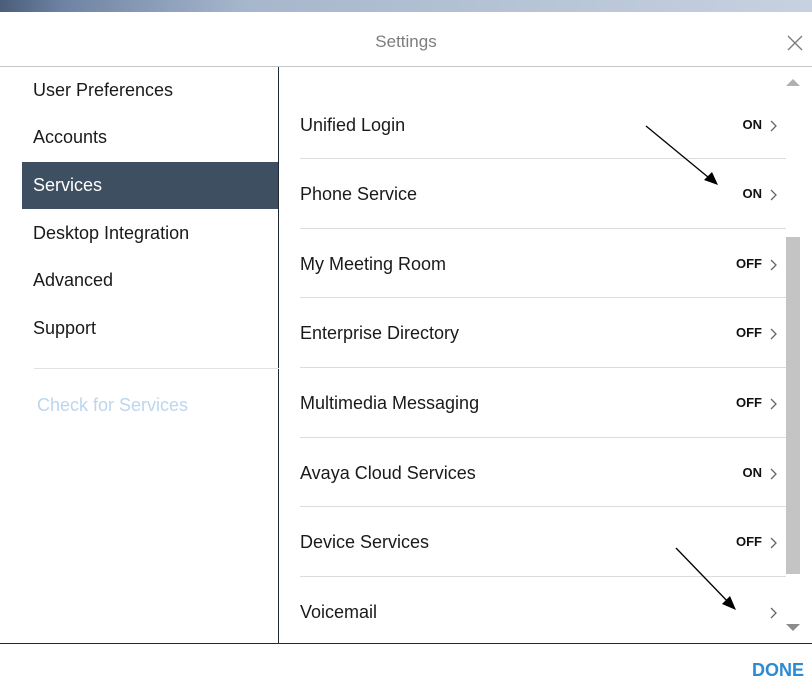 The height and width of the screenshot is (694, 812). I want to click on service-row-avaya-cloud-services: Avaya Cloud Services ON, so click(533, 473).